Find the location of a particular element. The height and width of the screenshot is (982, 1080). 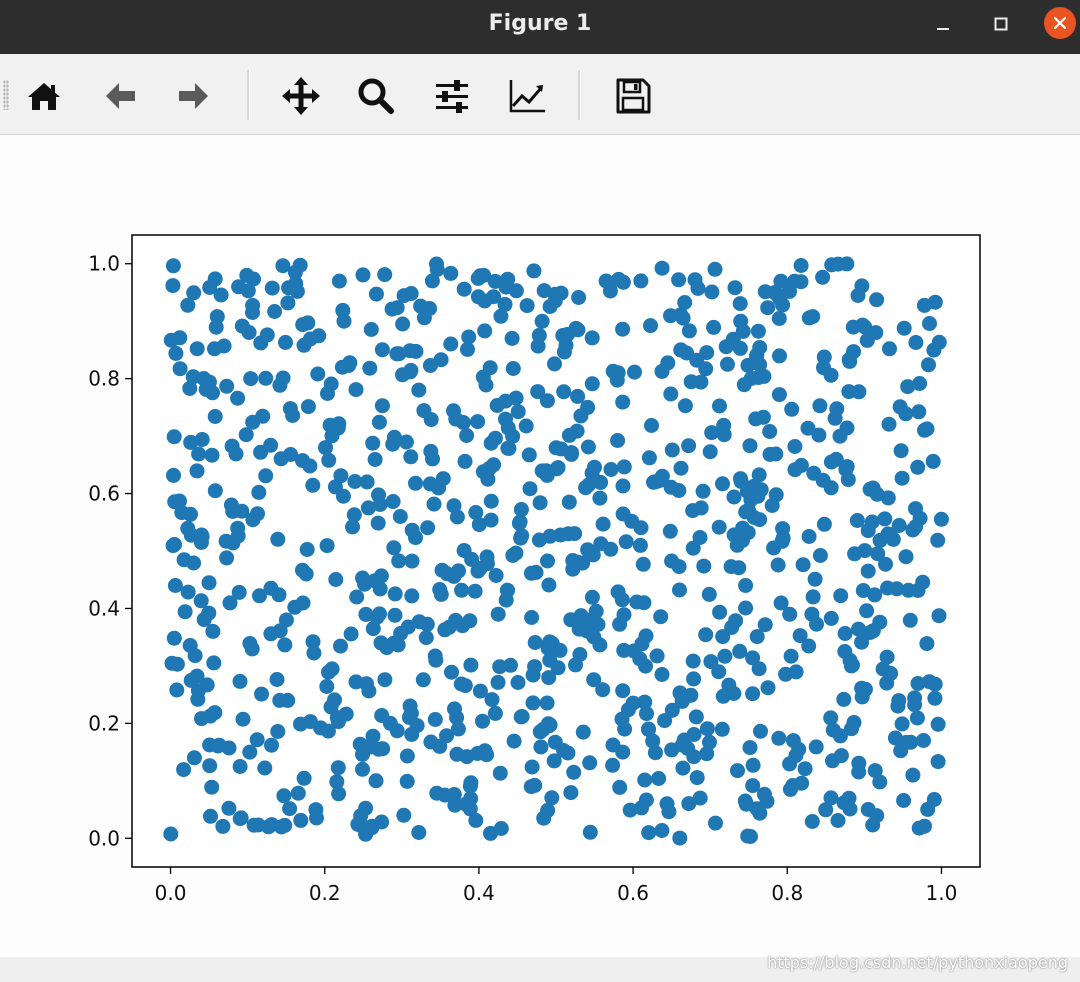

save-button is located at coordinates (633, 96).